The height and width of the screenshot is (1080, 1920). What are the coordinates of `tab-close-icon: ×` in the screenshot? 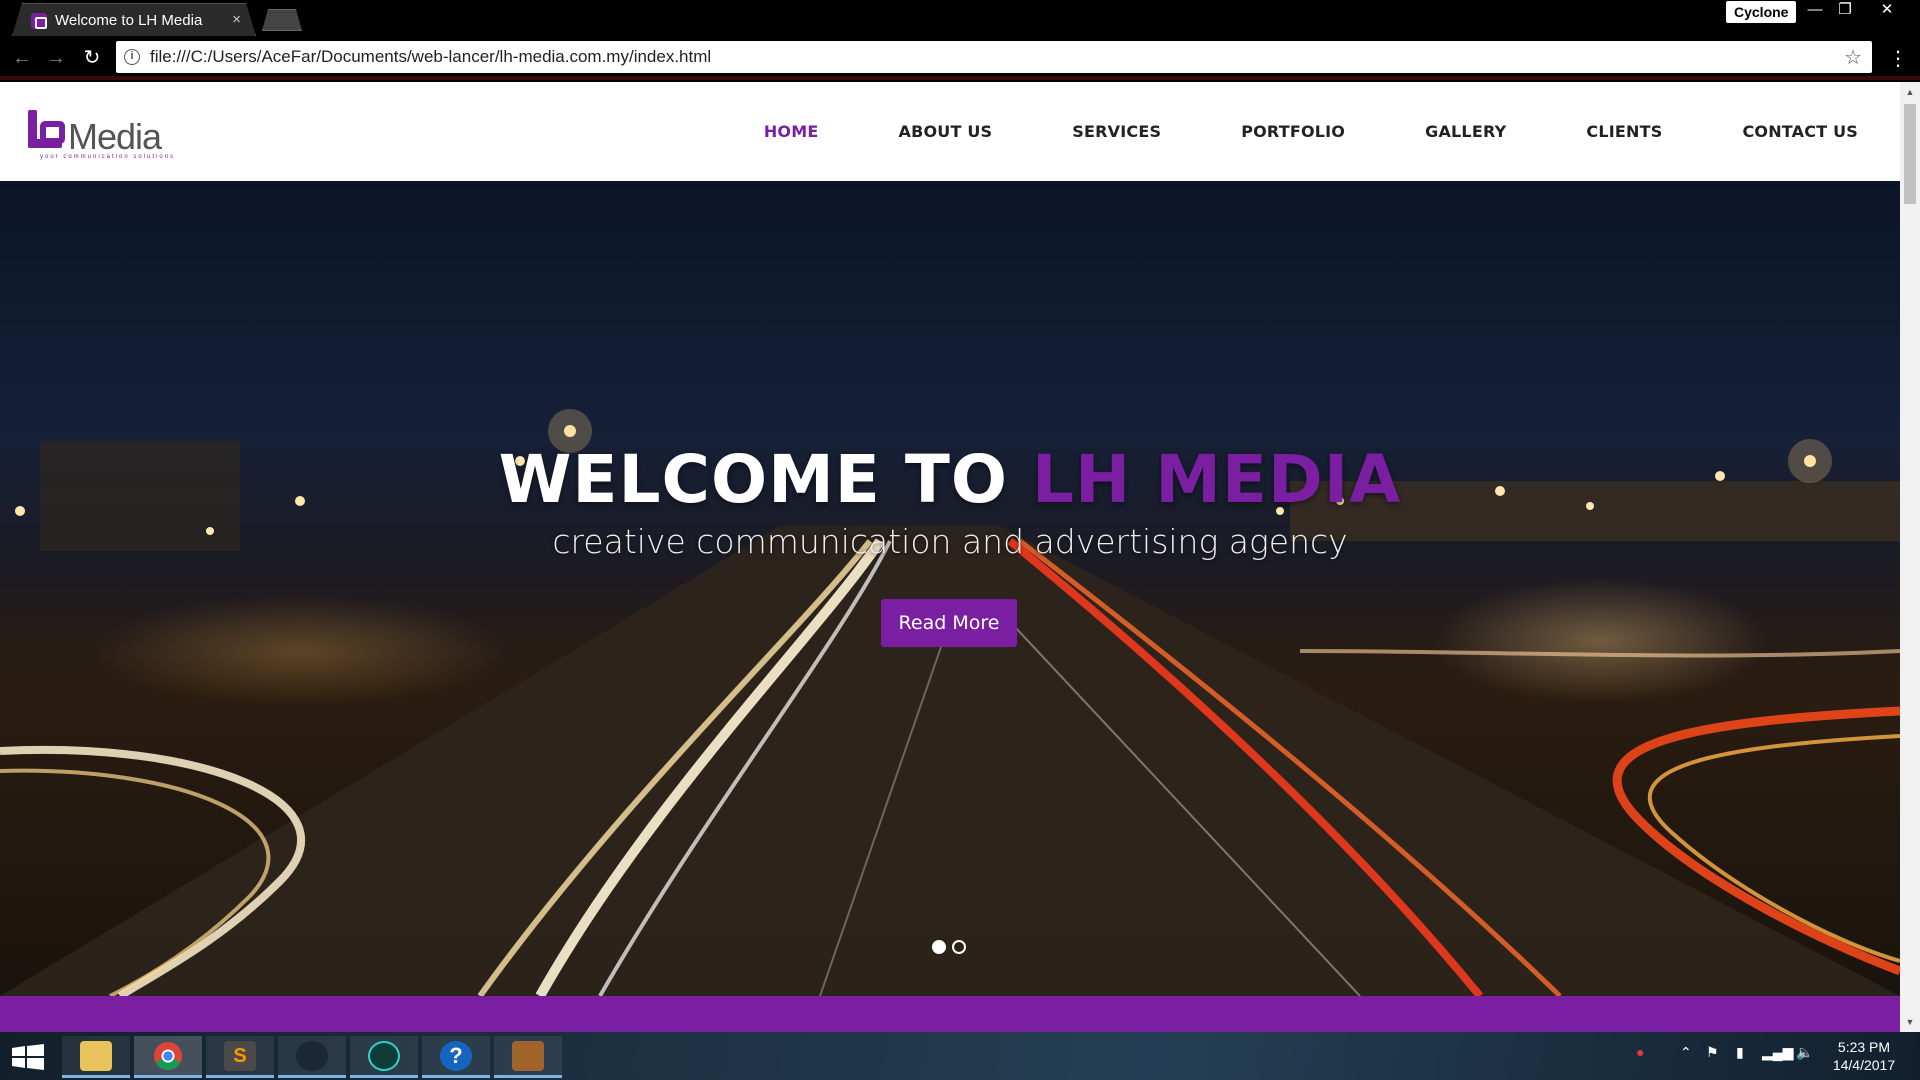 It's located at (236, 19).